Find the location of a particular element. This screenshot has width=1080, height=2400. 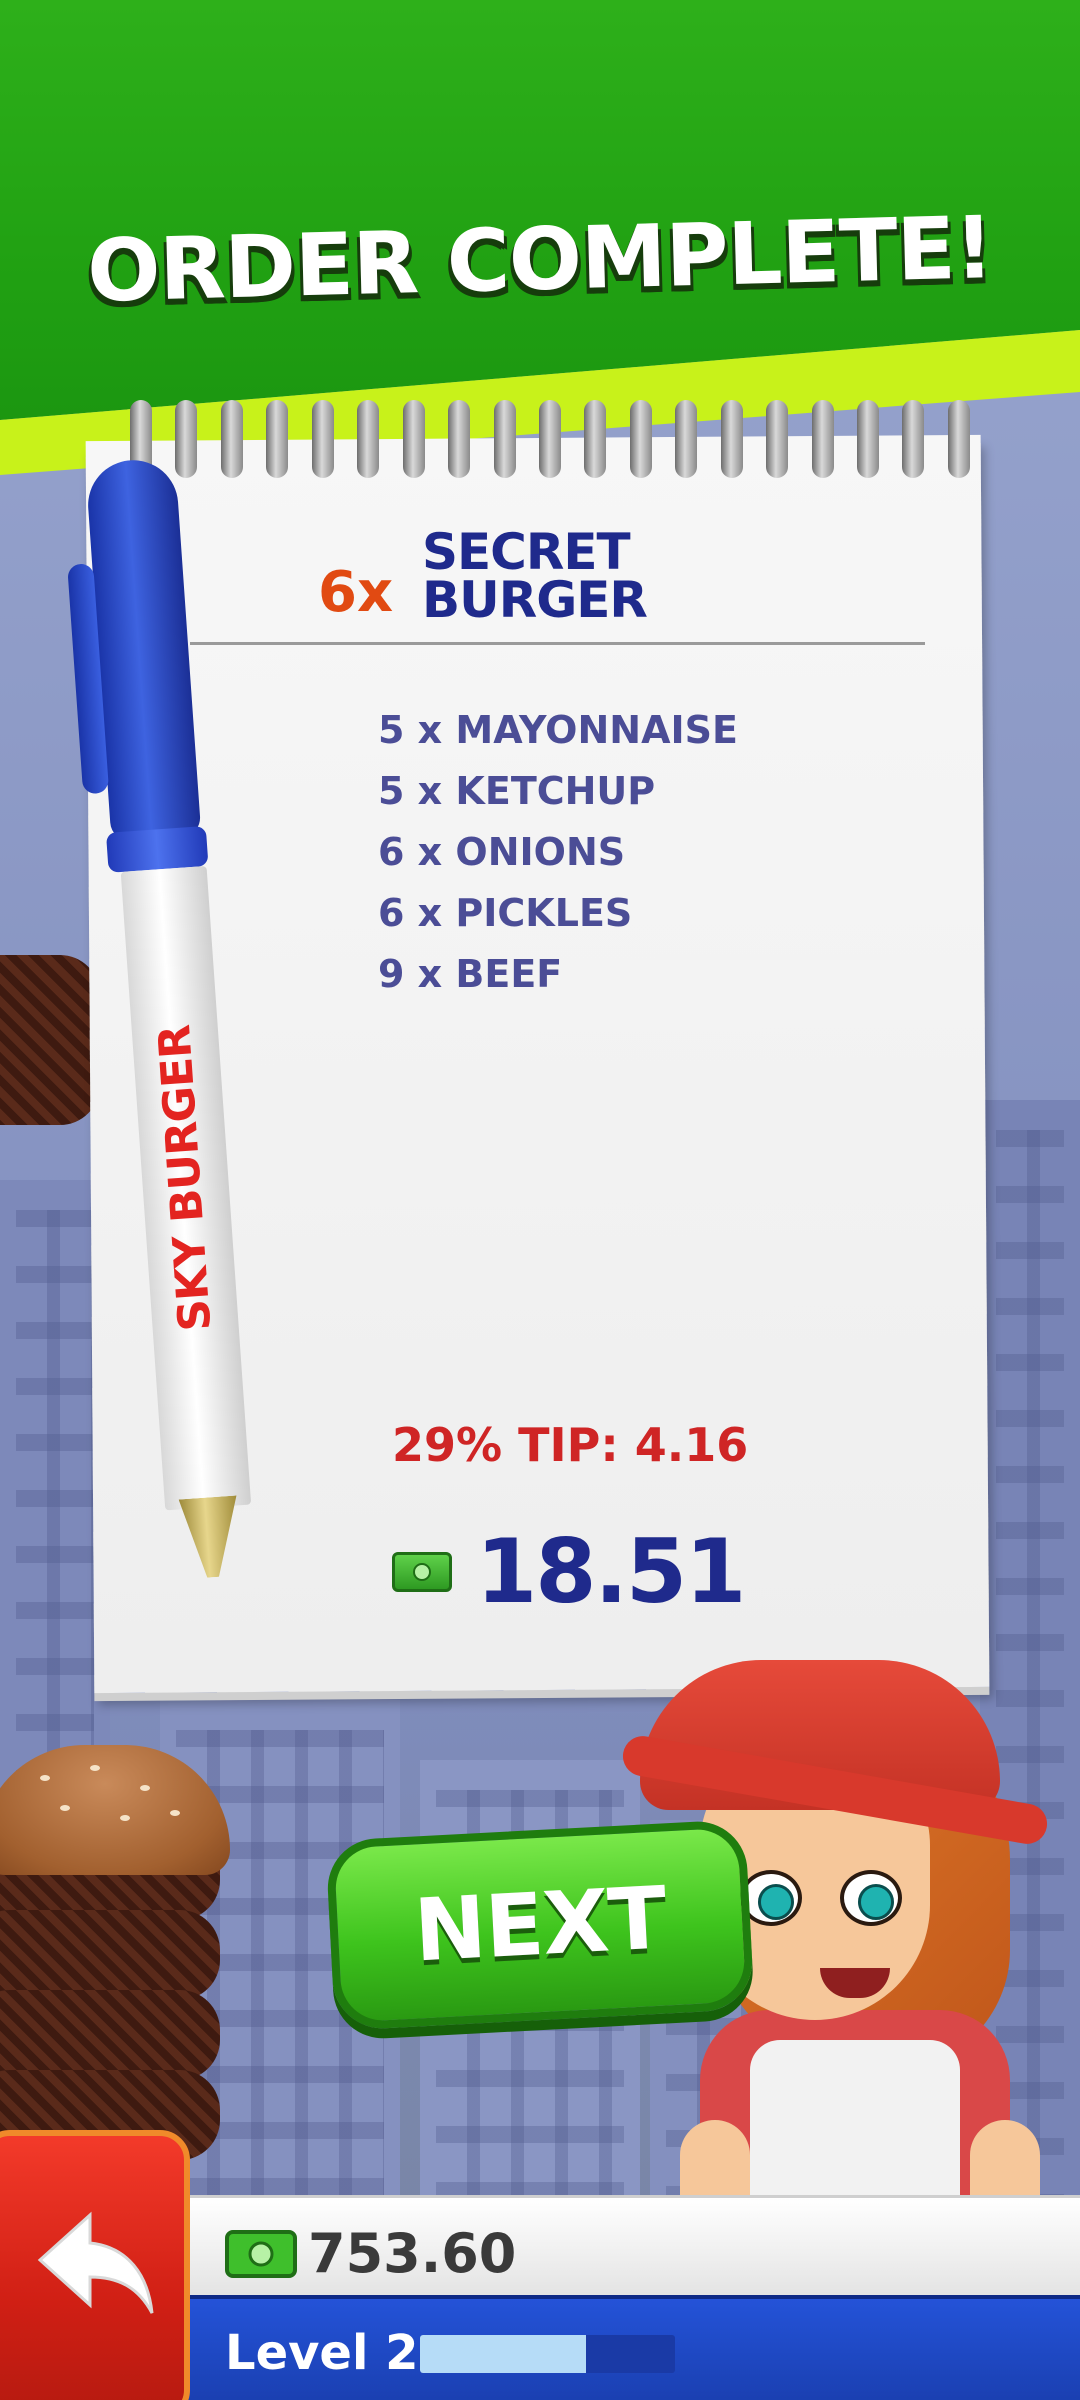

money-balance: 753.60 is located at coordinates (412, 2253).